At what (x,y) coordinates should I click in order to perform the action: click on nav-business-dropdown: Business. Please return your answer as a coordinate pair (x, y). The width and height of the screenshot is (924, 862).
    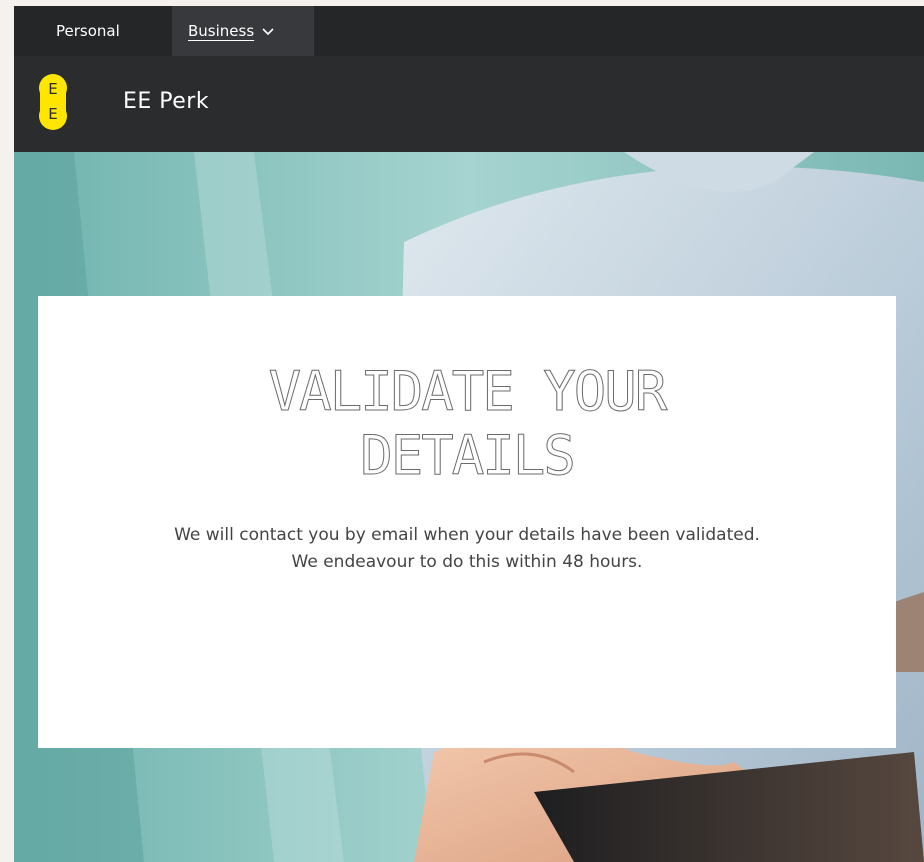
    Looking at the image, I should click on (243, 31).